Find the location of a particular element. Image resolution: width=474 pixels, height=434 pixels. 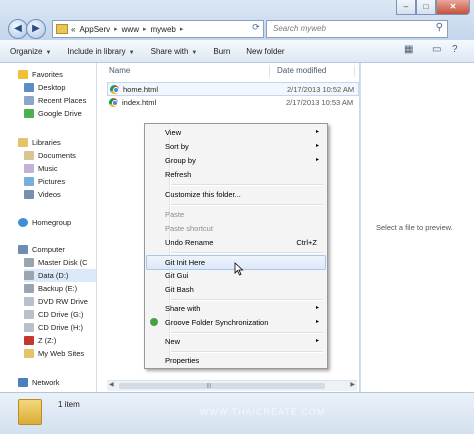

nav-data-drive: Data (D:) is located at coordinates (60, 275).